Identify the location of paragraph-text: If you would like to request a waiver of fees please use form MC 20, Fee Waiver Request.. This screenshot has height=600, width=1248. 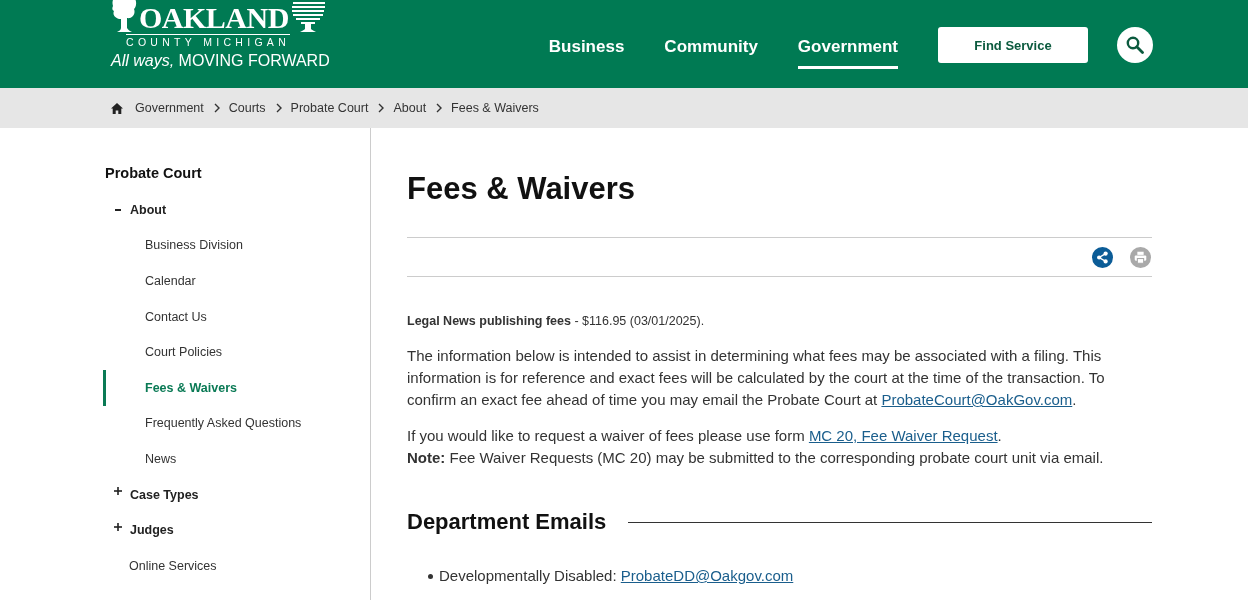
(705, 436).